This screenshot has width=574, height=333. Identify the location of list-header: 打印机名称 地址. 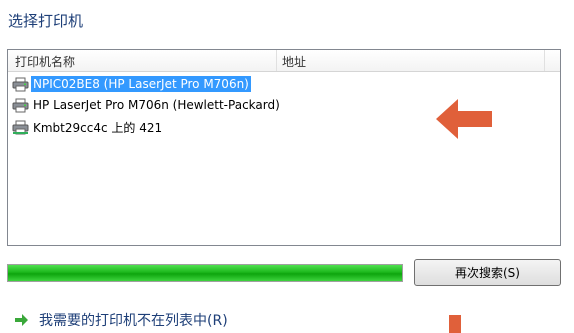
(284, 61).